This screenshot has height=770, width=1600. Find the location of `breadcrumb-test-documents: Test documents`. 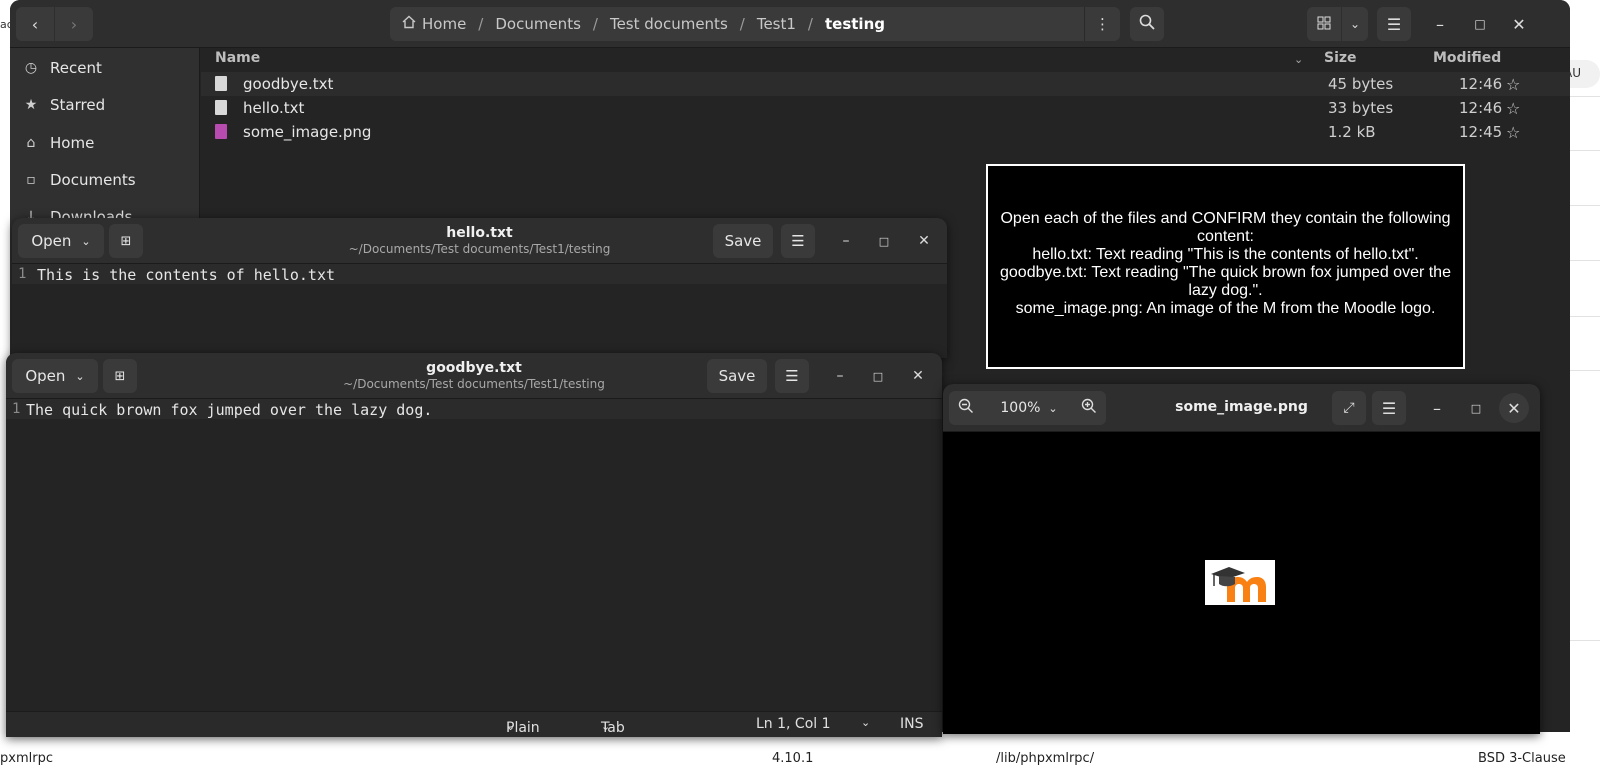

breadcrumb-test-documents: Test documents is located at coordinates (669, 24).